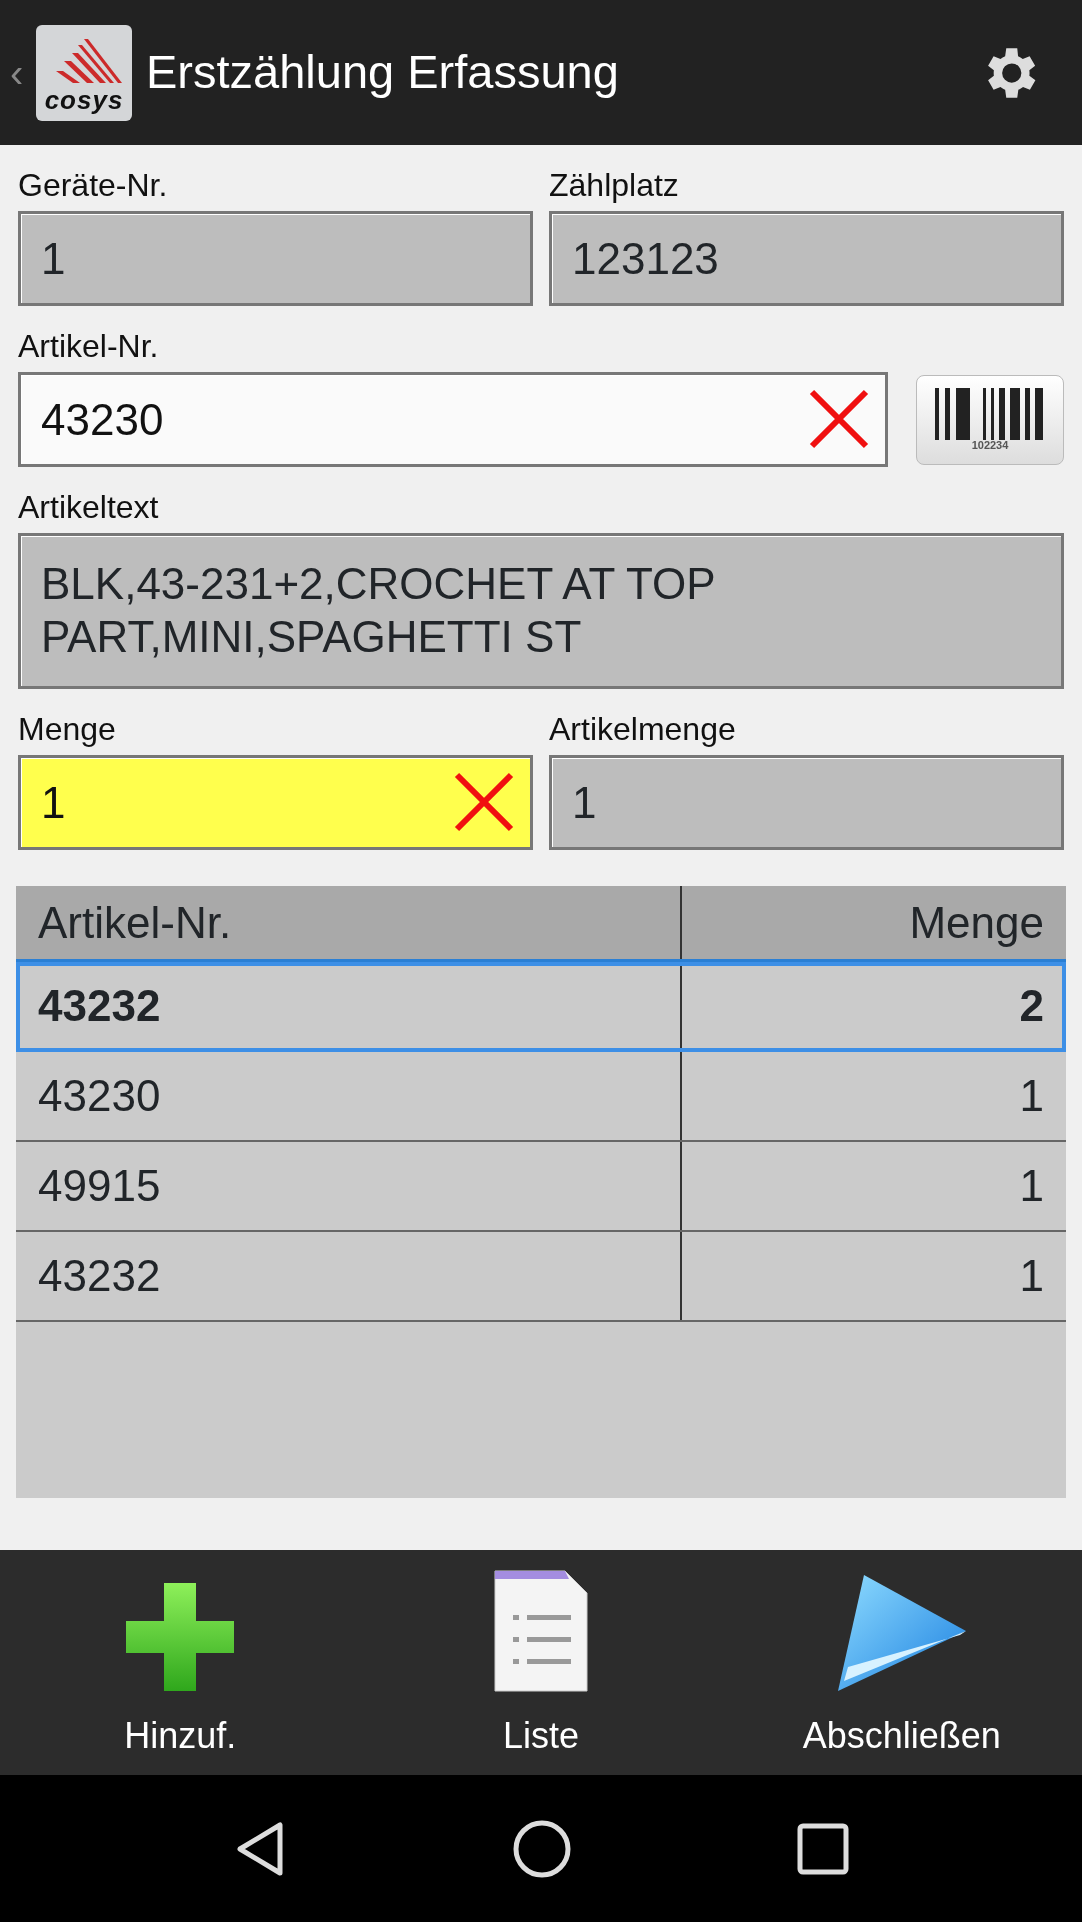  What do you see at coordinates (541, 1007) in the screenshot?
I see `table-row: 43232 2` at bounding box center [541, 1007].